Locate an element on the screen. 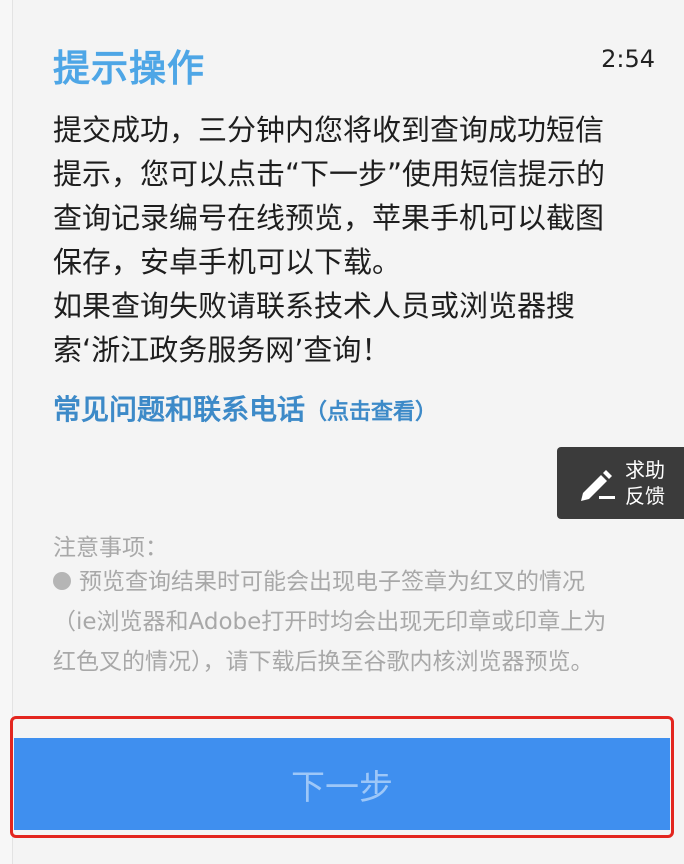  message-line: 索‘浙江政务服务网’查询！ is located at coordinates (222, 350).